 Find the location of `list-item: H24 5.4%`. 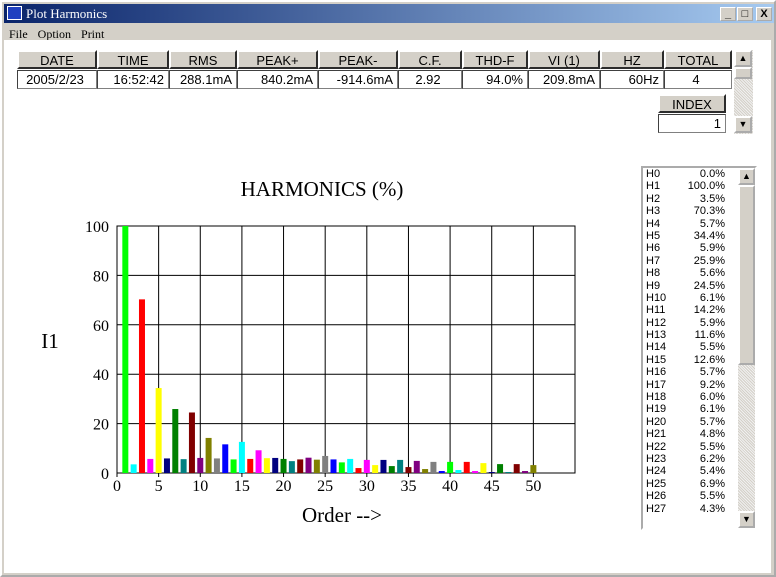

list-item: H24 5.4% is located at coordinates (690, 471).